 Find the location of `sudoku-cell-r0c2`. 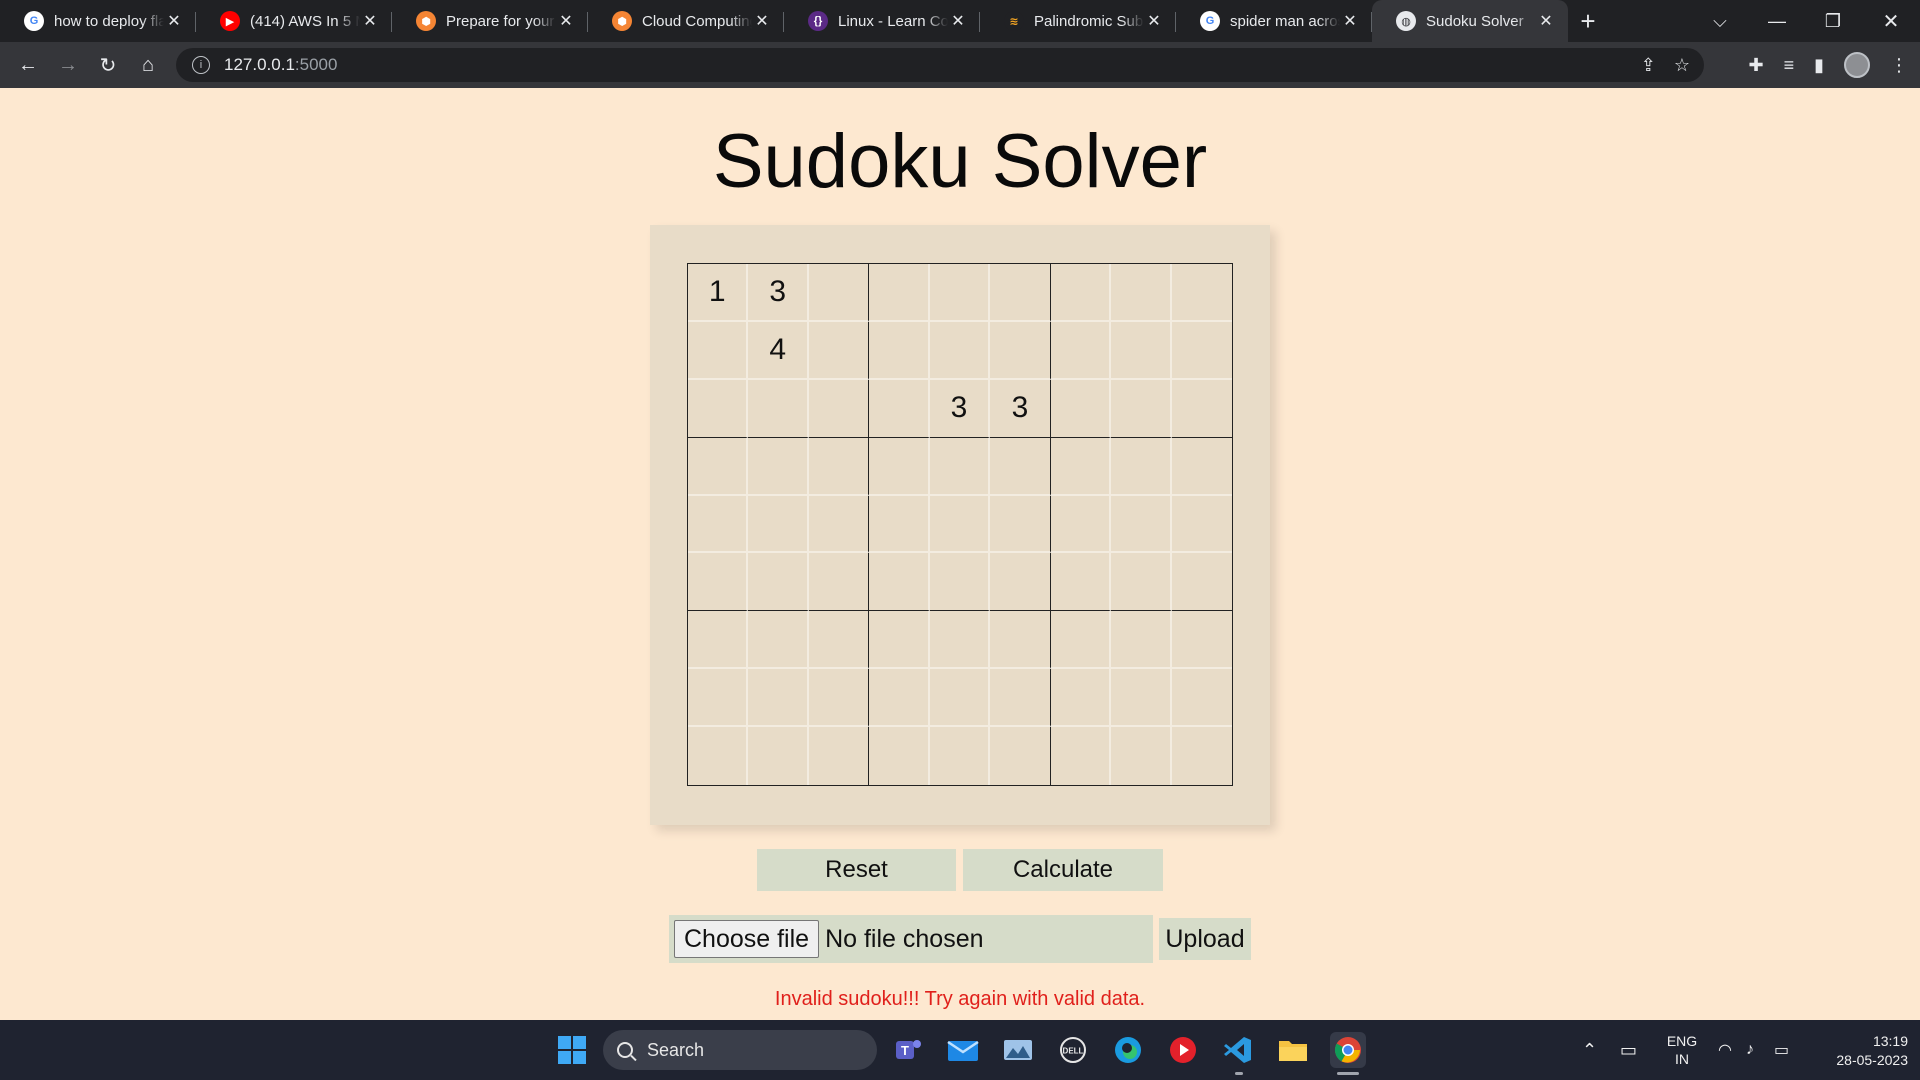

sudoku-cell-r0c2 is located at coordinates (839, 293).